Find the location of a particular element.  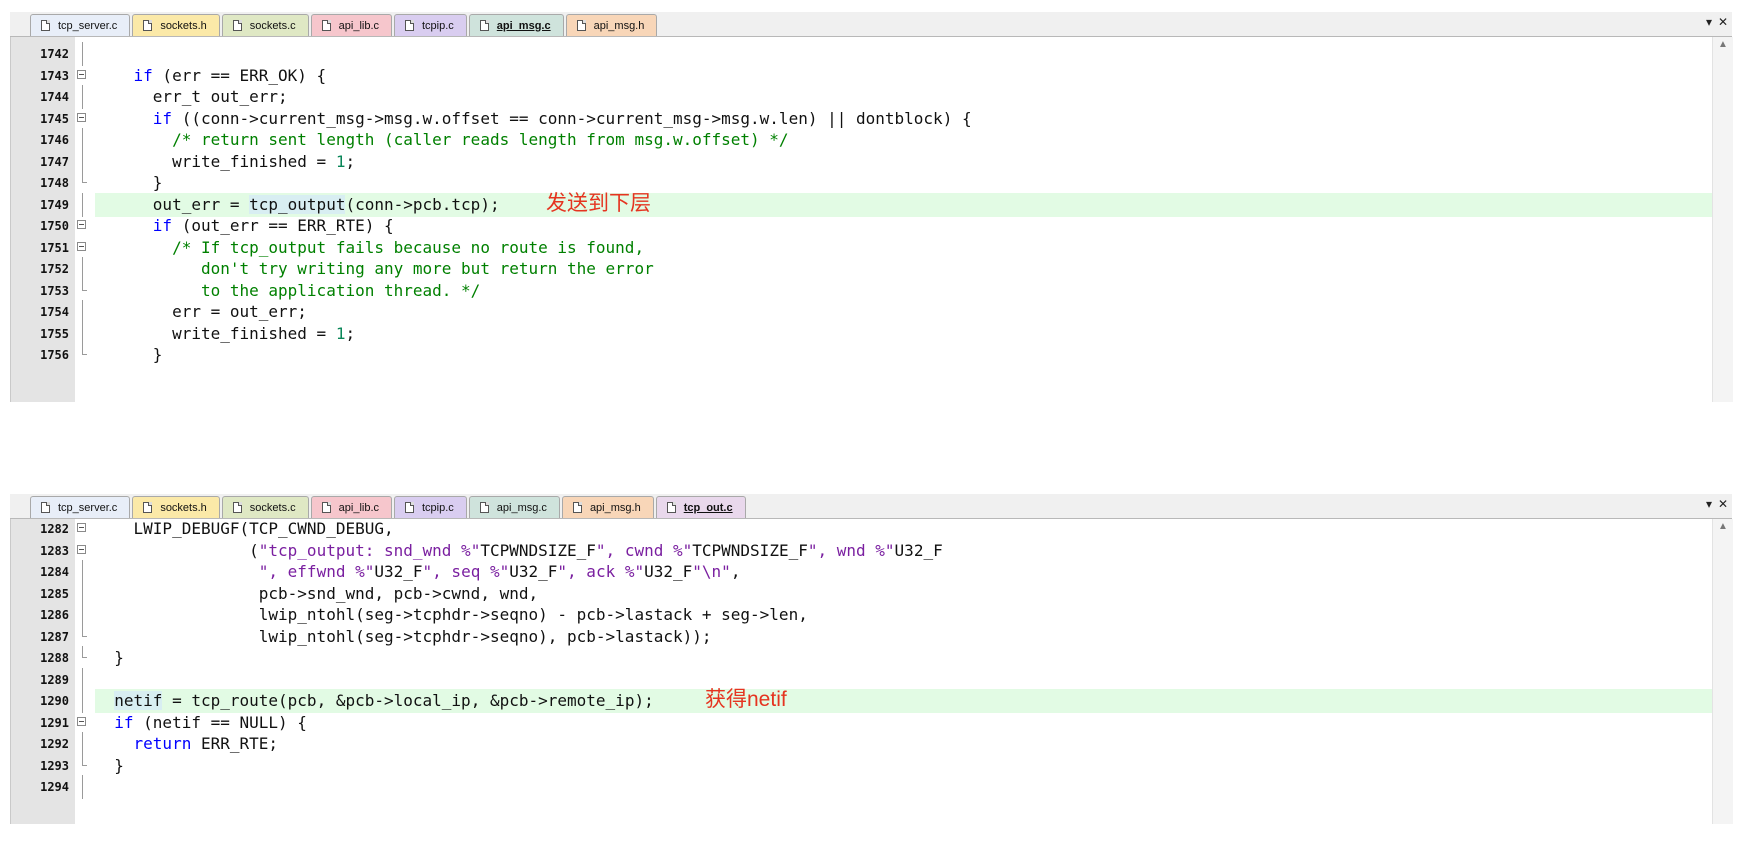

code-line: 1750 if (out_err == ERR_RTE) { is located at coordinates (862, 226).